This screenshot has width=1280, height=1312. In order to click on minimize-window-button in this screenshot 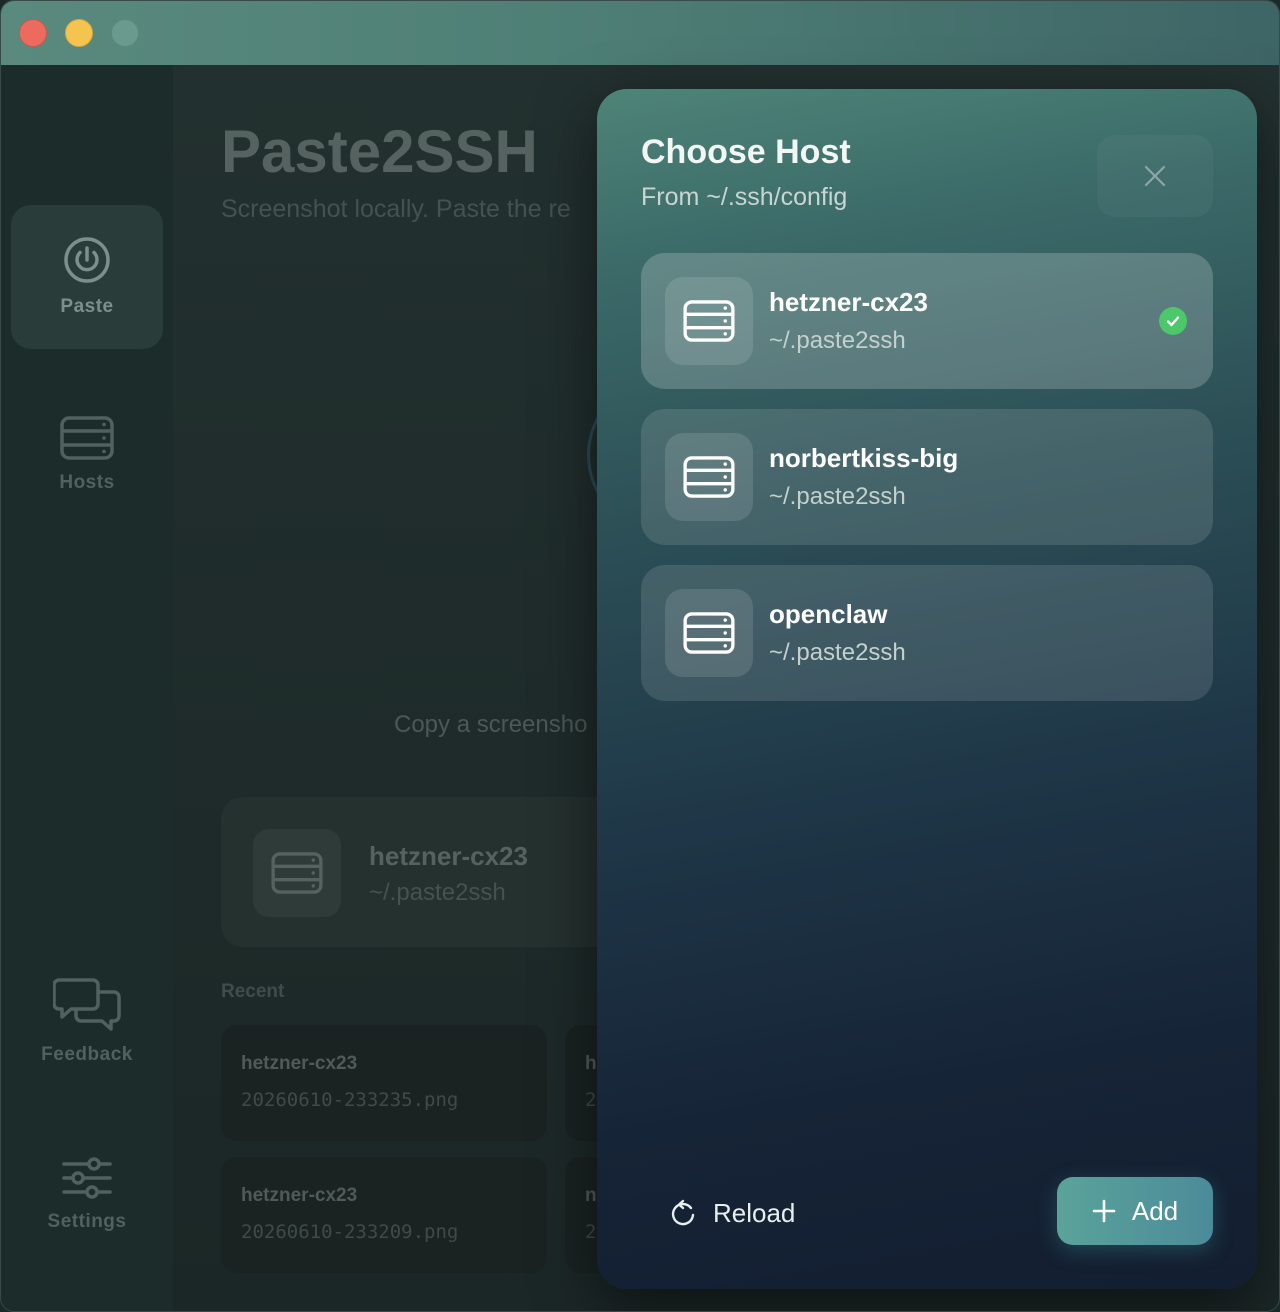, I will do `click(79, 33)`.